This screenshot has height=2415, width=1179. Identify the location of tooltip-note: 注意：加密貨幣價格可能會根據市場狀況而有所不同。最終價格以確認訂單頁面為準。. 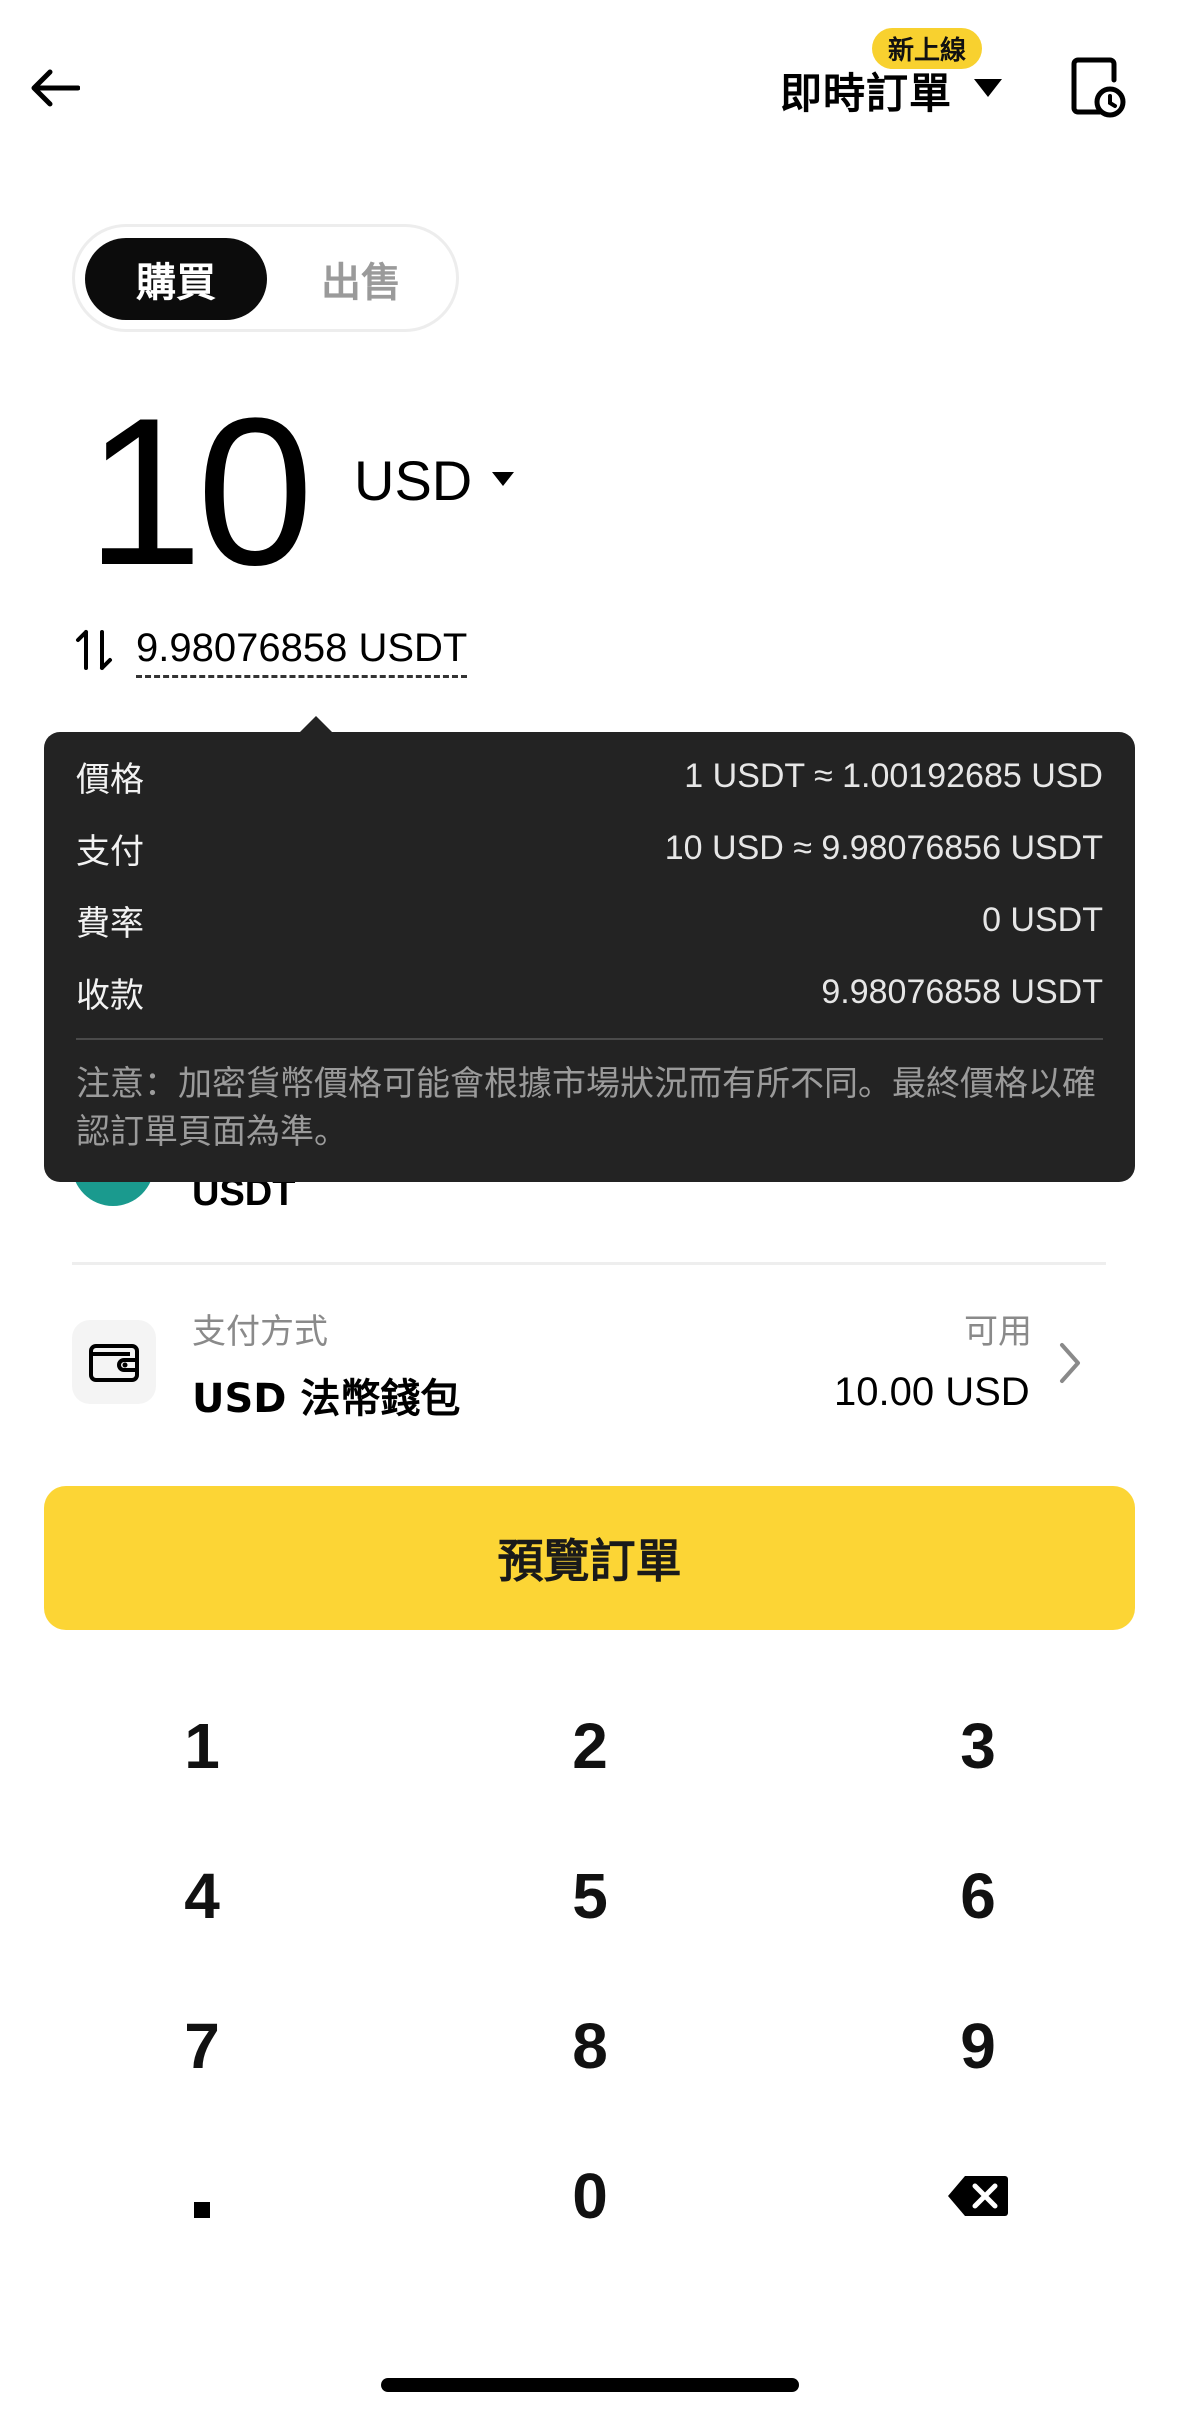
(586, 1108).